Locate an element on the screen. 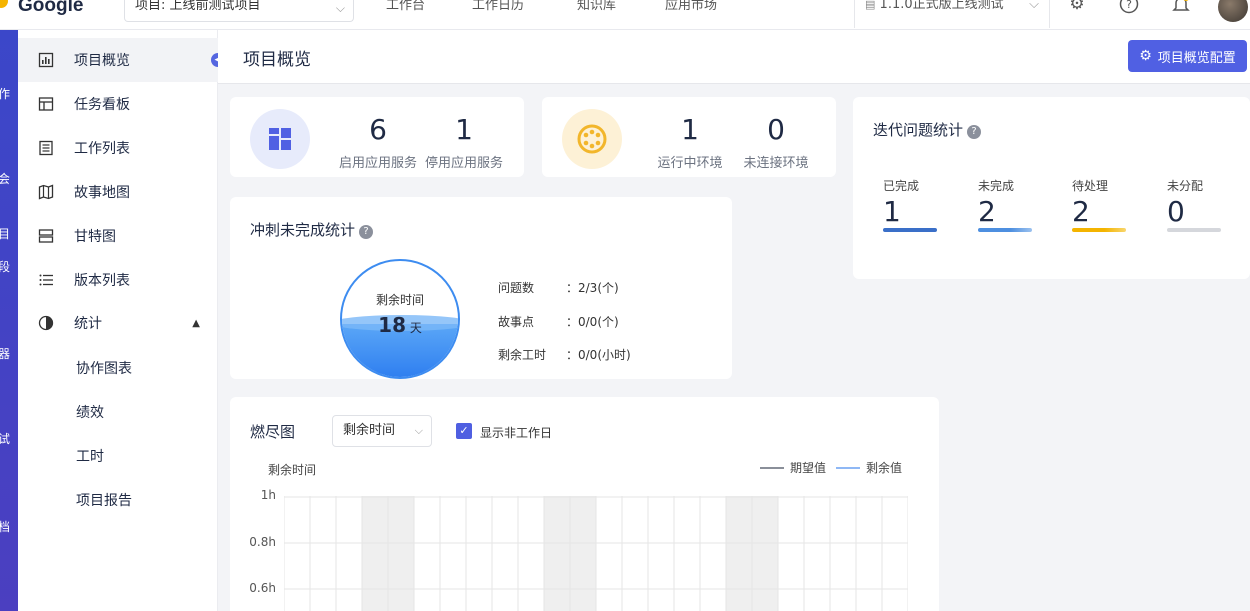 The image size is (1250, 611). legend-remaining: 剩余值 is located at coordinates (869, 467).